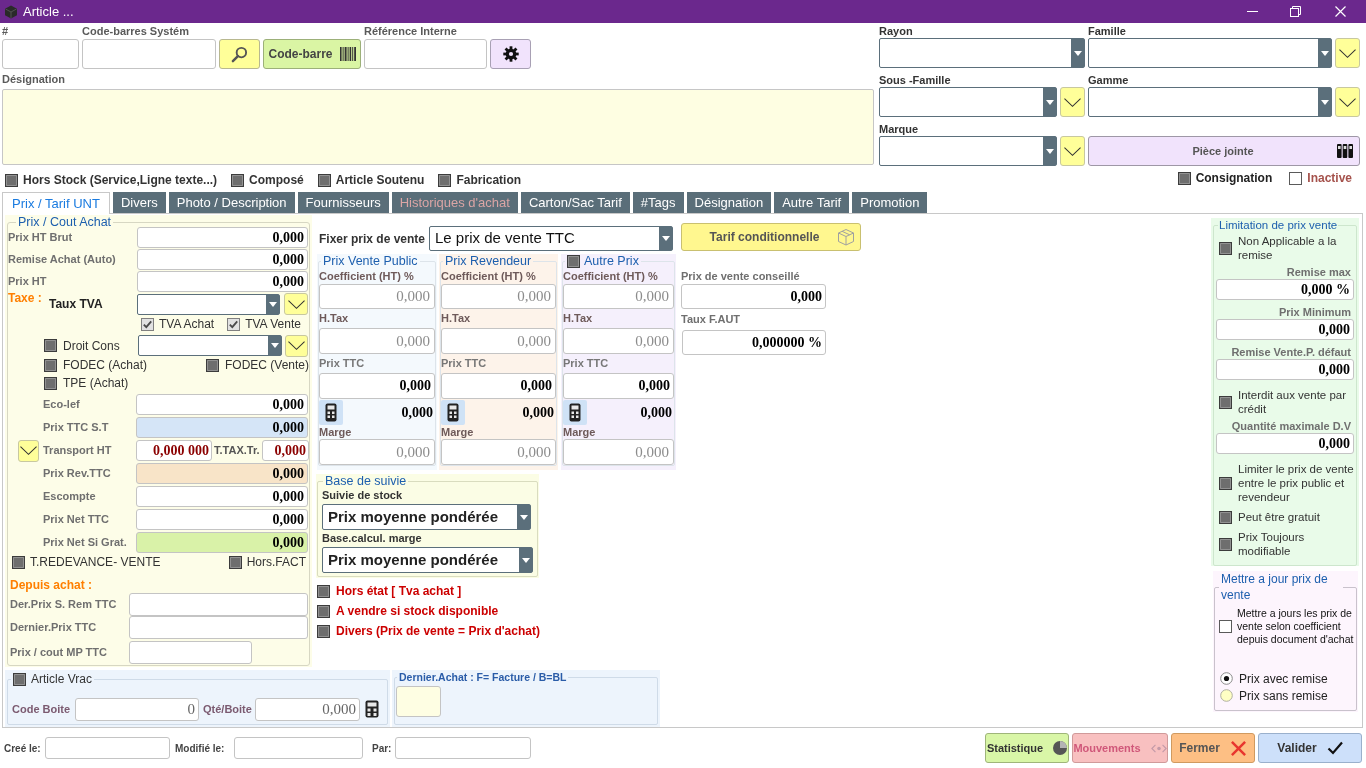 The width and height of the screenshot is (1366, 768). I want to click on checkbox-label: Fabrication, so click(489, 180).